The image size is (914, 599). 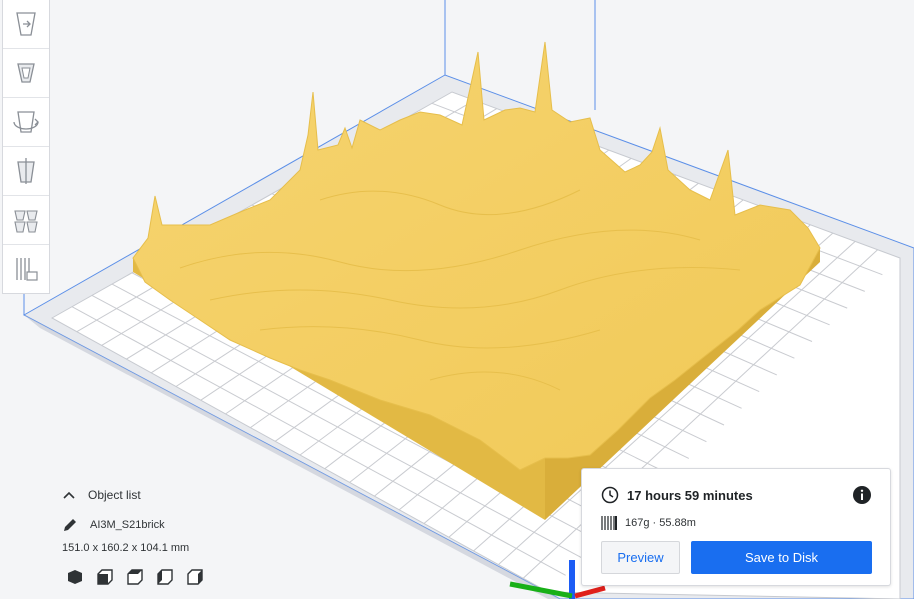 I want to click on object-name-row: AI3M_S21brick, so click(x=182, y=525).